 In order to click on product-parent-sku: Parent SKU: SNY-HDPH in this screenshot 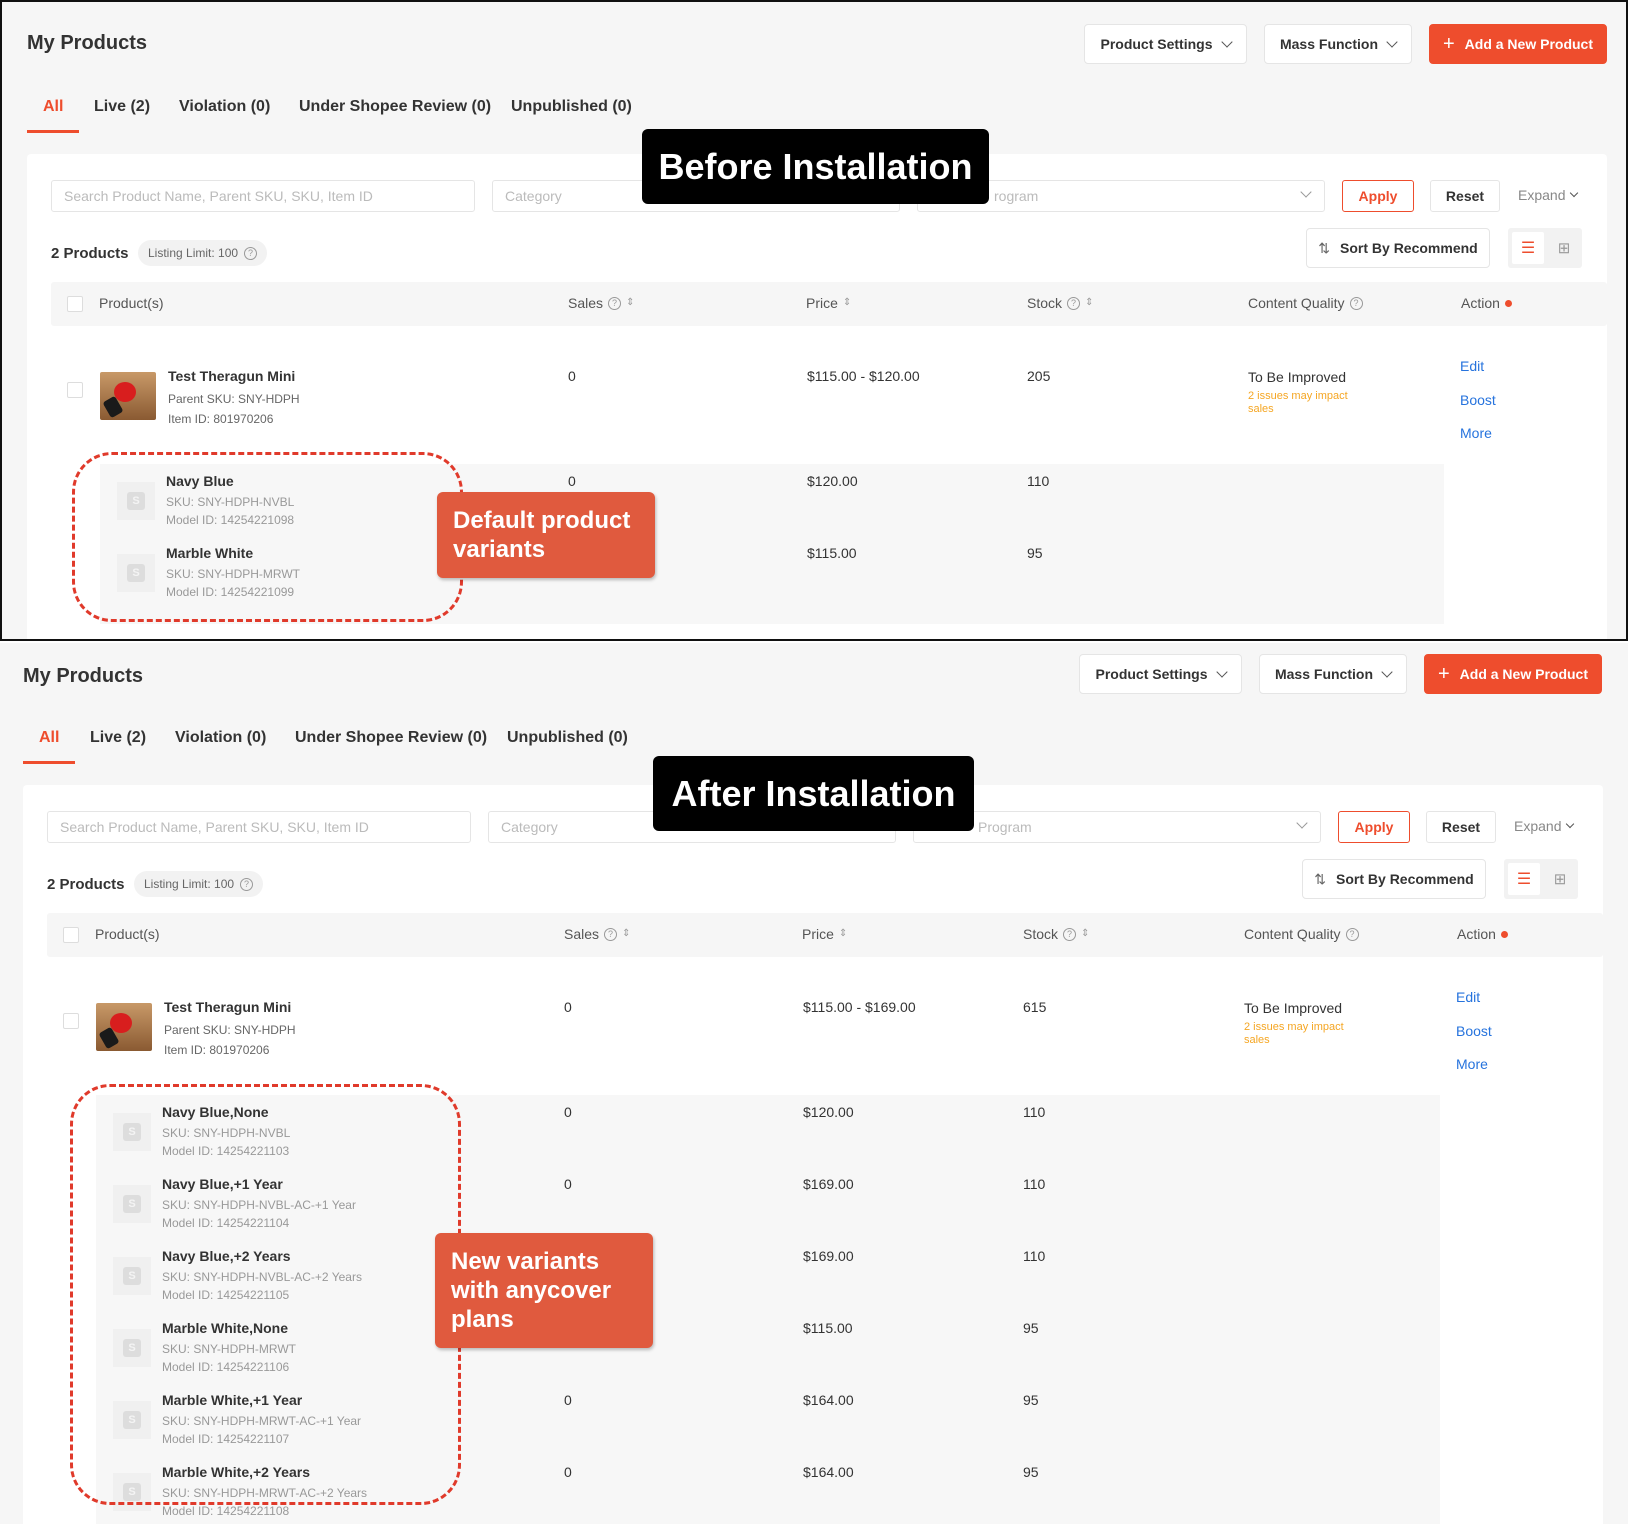, I will do `click(234, 399)`.